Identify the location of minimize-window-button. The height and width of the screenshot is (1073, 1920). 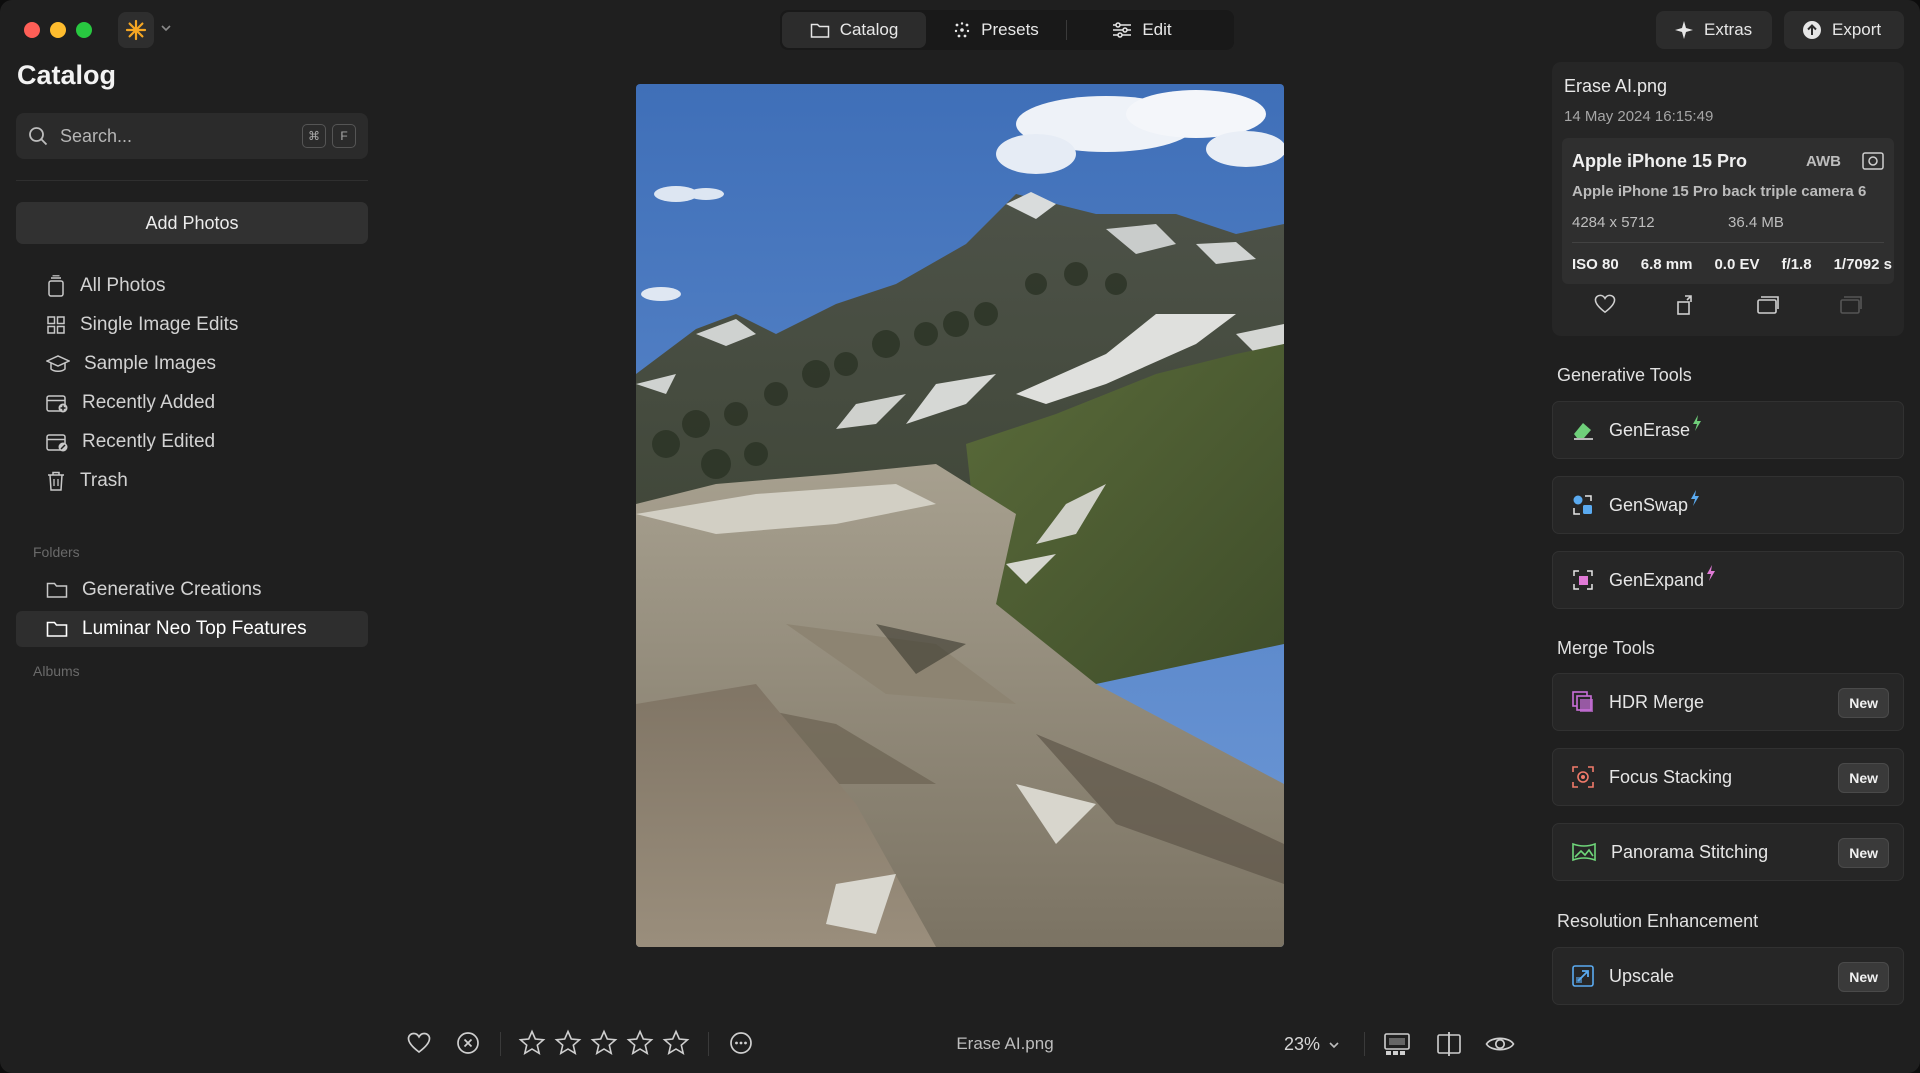
(58, 30).